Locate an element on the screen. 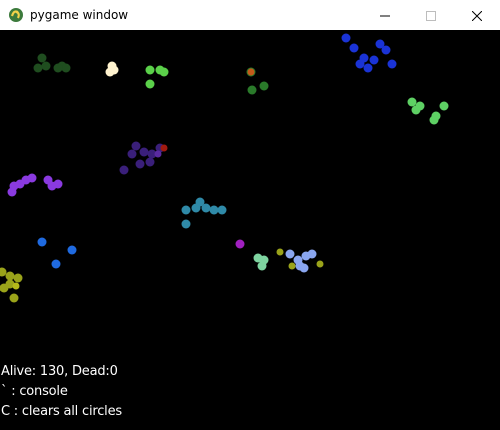 This screenshot has height=430, width=500. maximize-icon is located at coordinates (431, 15).